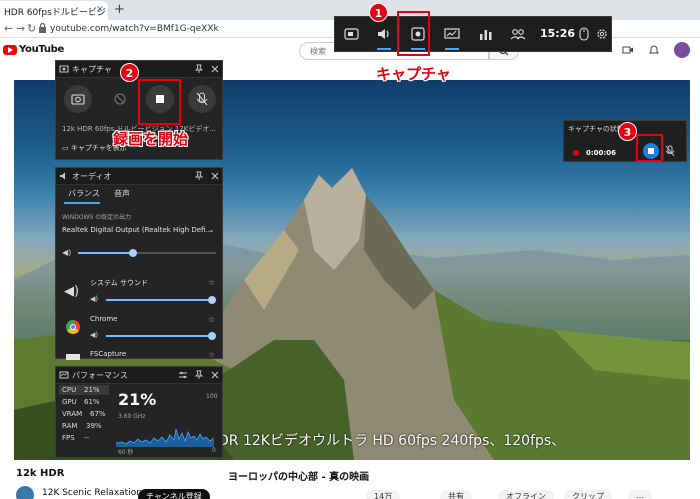  What do you see at coordinates (119, 9) in the screenshot?
I see `new-tab-icon: +` at bounding box center [119, 9].